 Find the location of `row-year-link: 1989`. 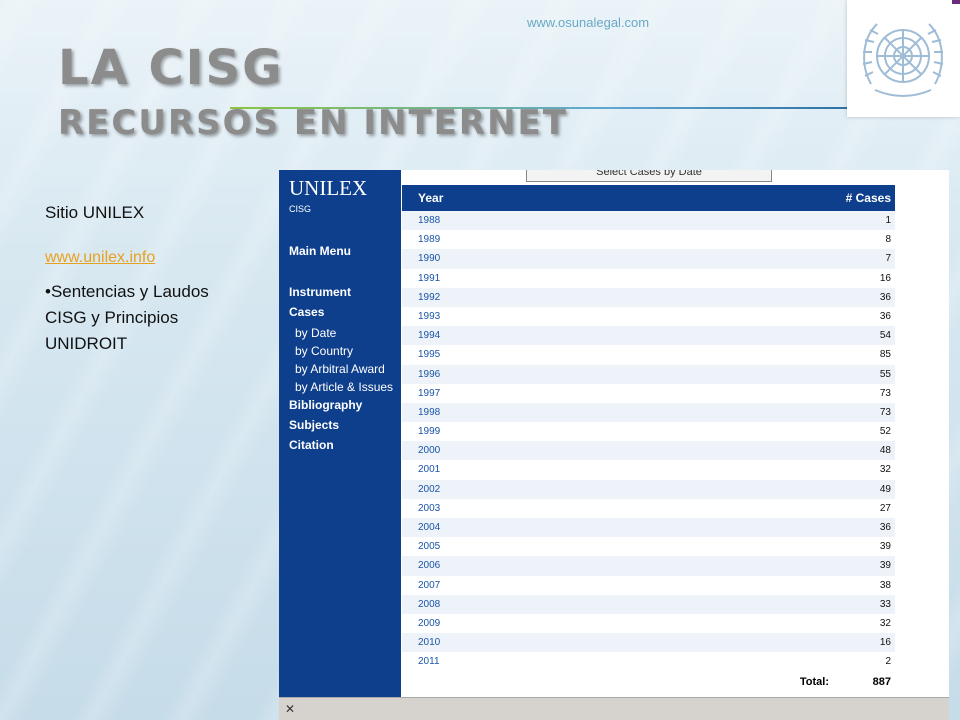

row-year-link: 1989 is located at coordinates (429, 239).